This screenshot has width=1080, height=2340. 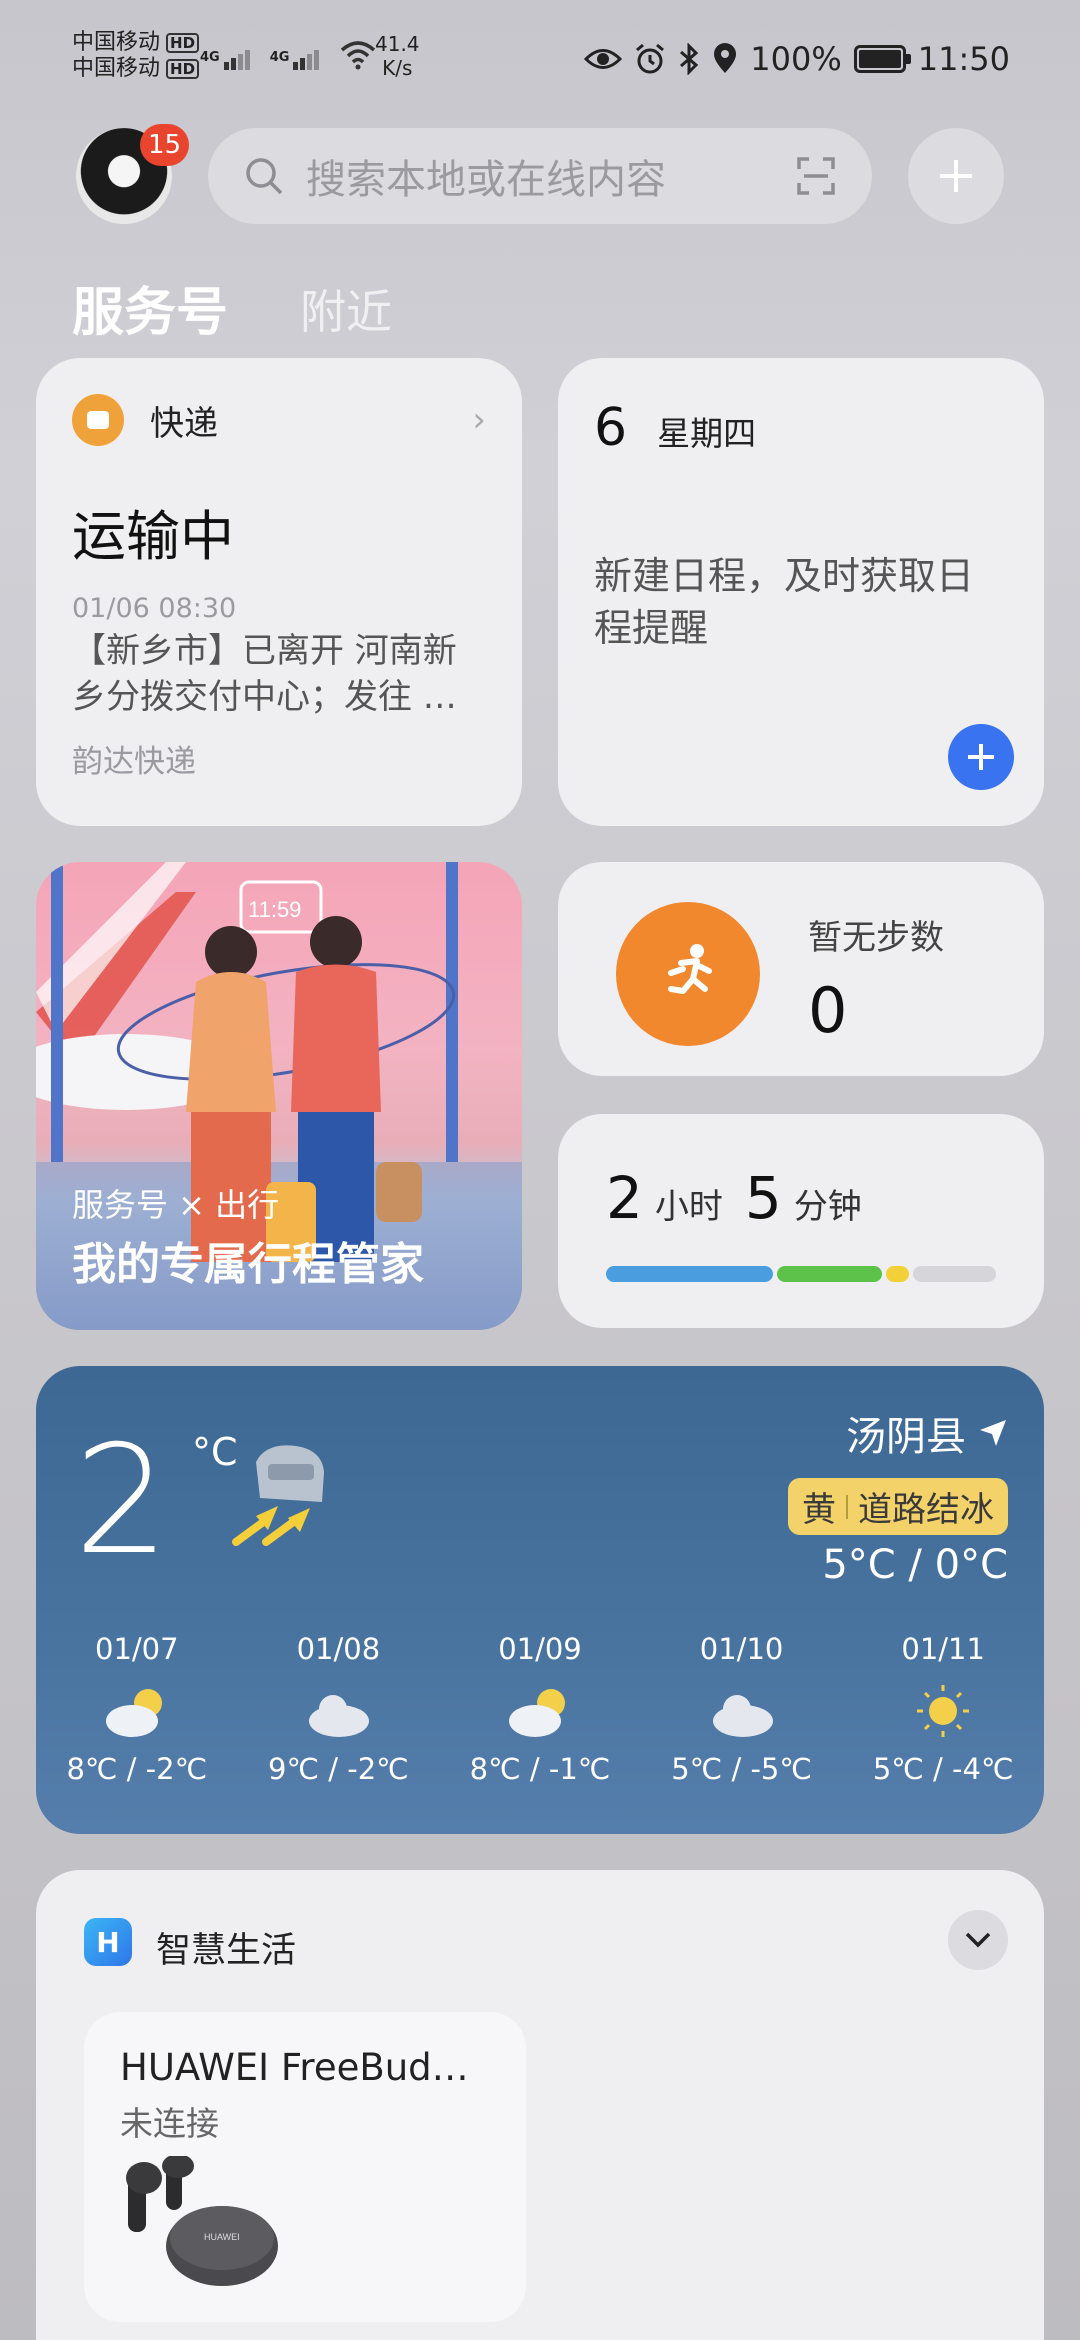 I want to click on forecast-range: 5℃ / -4℃, so click(x=943, y=1769).